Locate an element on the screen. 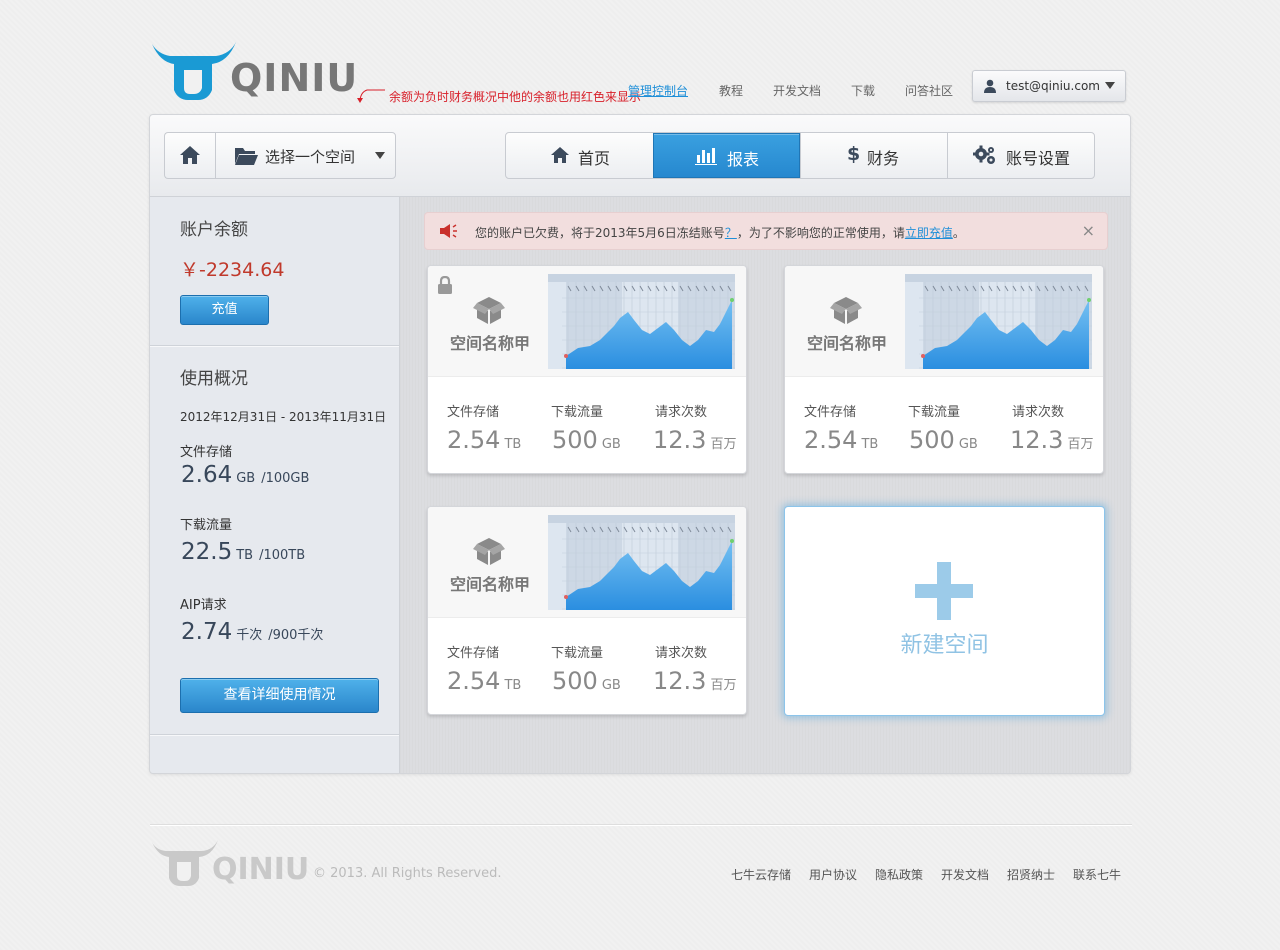 The width and height of the screenshot is (1280, 950). stat-value-api: 2.74 千次/900千次 is located at coordinates (252, 632).